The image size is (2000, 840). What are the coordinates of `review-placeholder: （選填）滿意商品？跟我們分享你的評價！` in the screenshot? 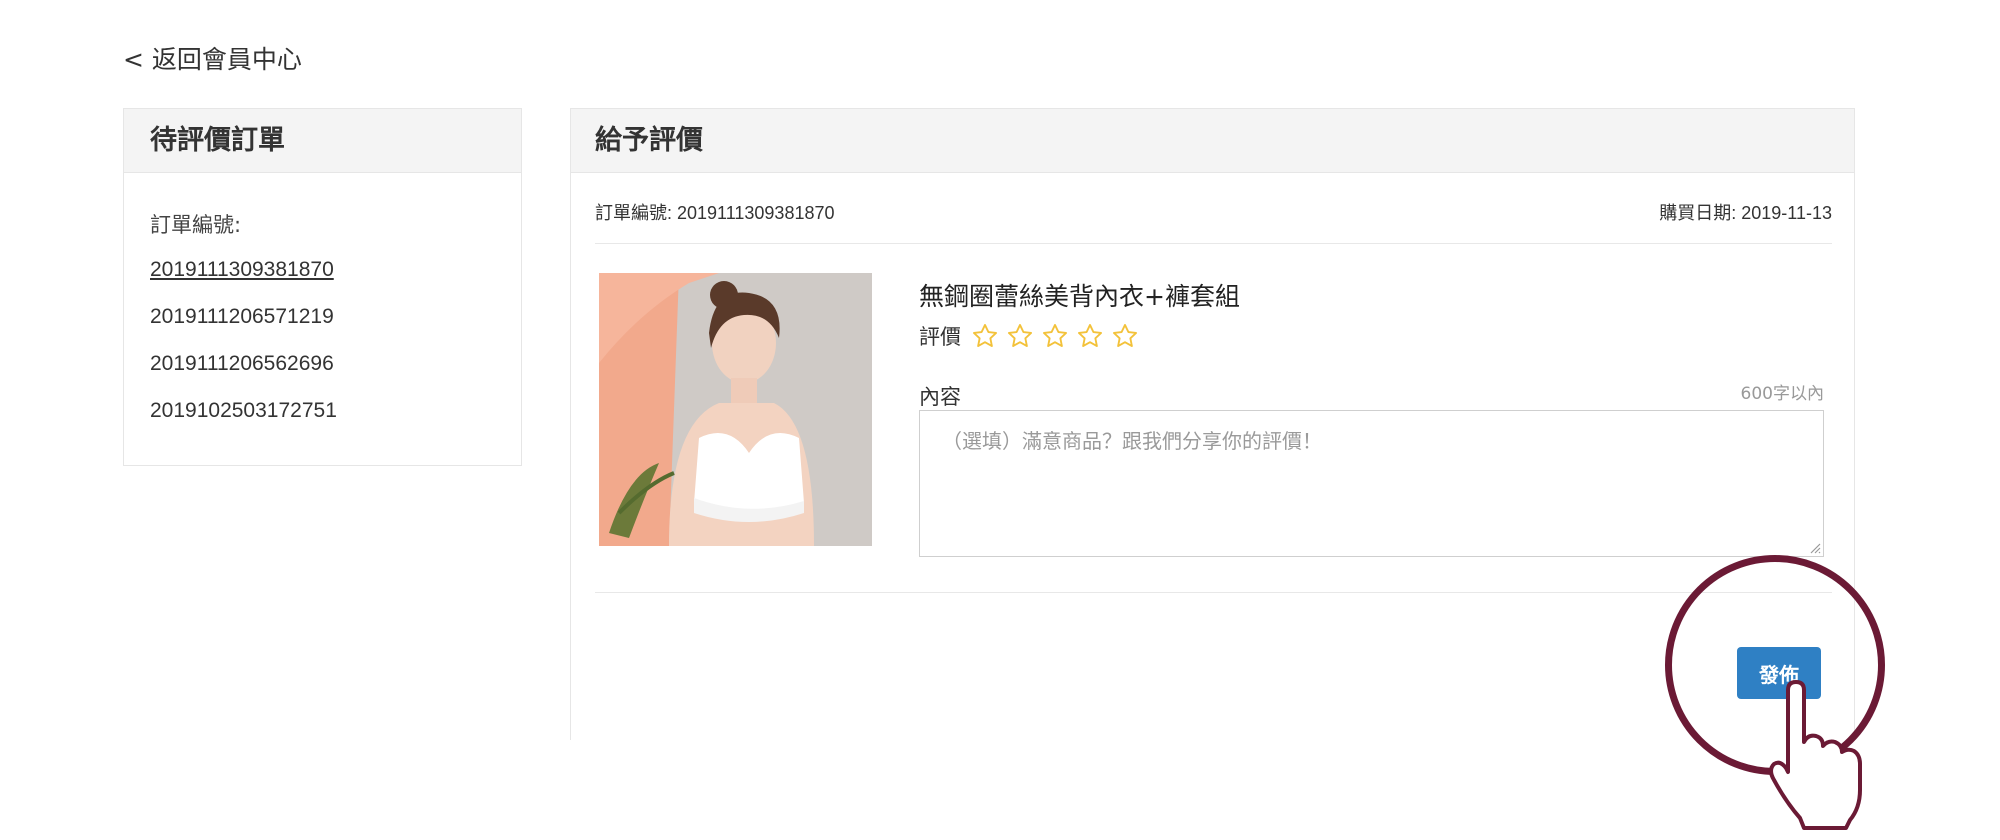 It's located at (1132, 441).